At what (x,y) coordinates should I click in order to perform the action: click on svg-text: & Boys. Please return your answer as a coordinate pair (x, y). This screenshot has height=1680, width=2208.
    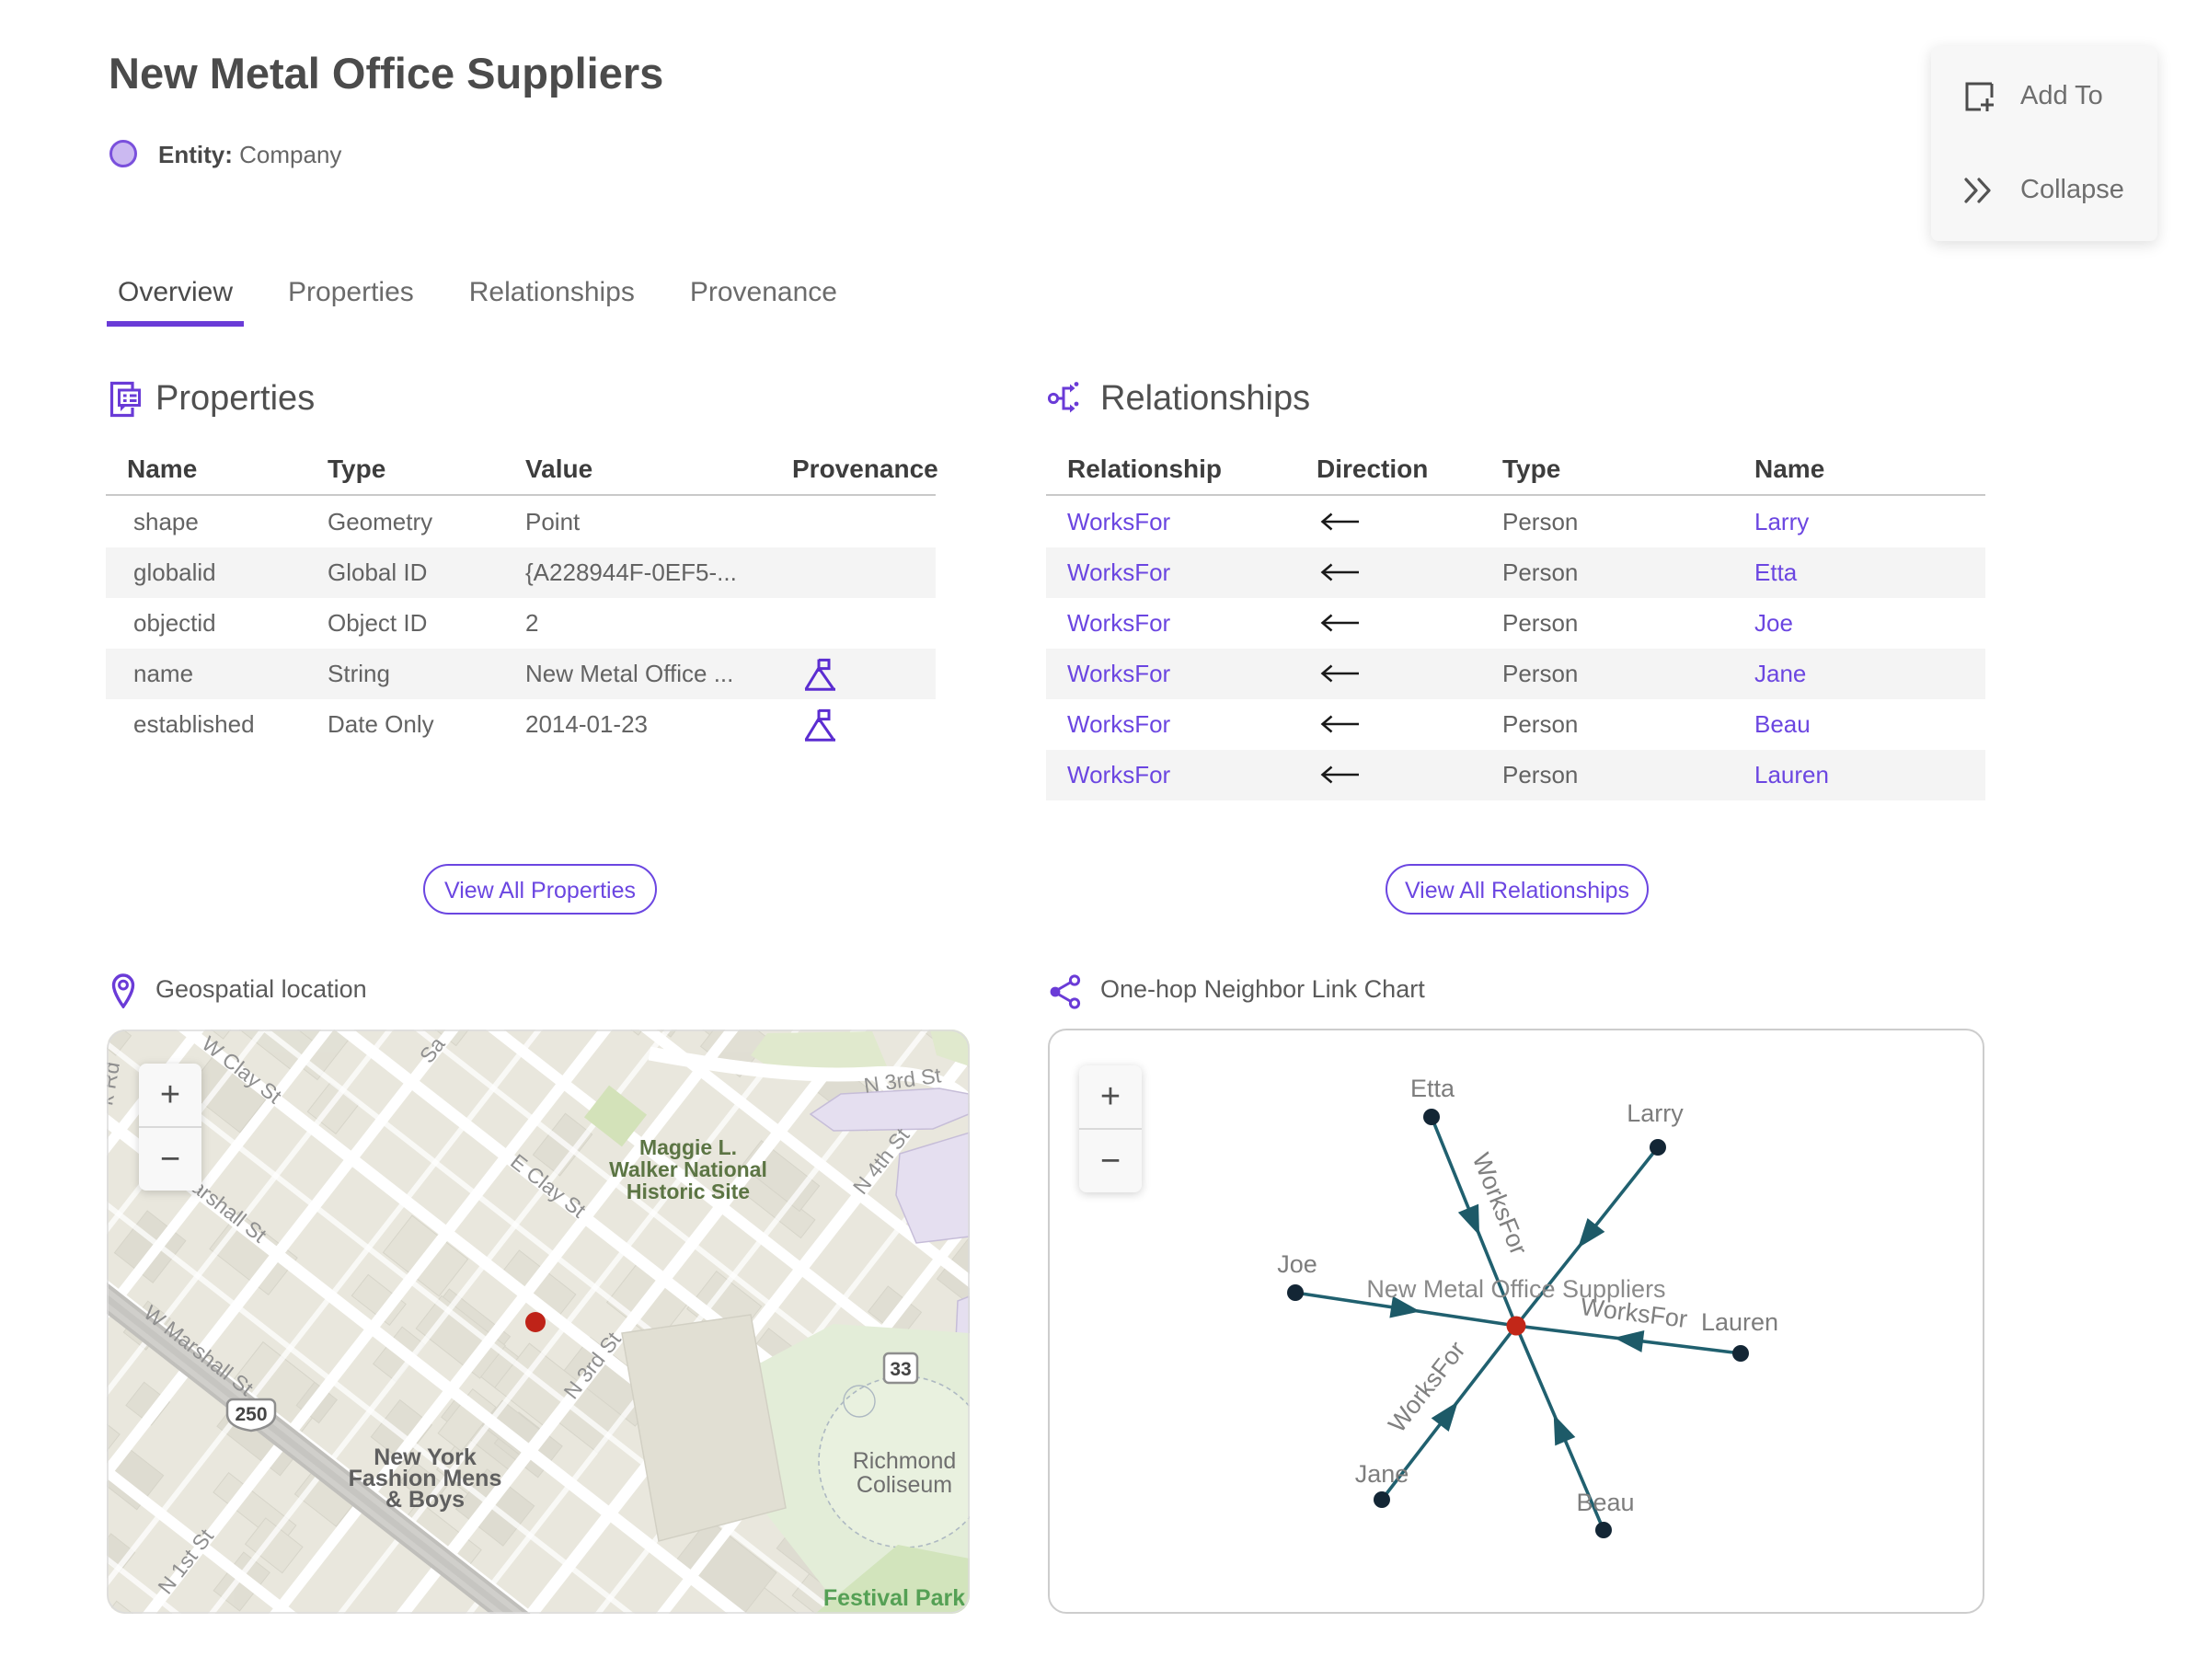
    Looking at the image, I should click on (425, 1500).